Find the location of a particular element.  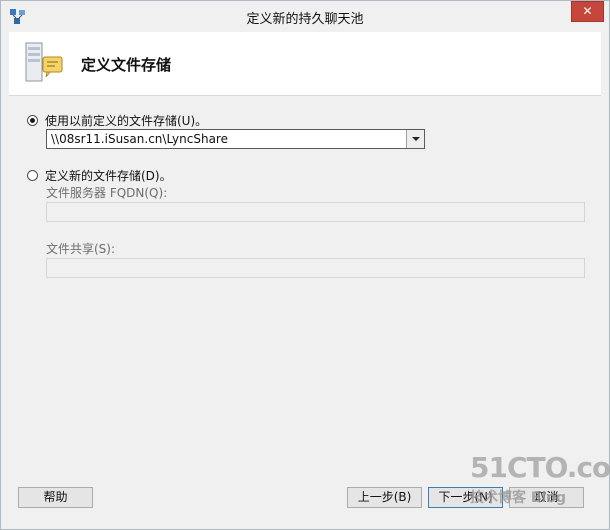

define-new-label: 定义新的文件存储(D)。 is located at coordinates (108, 176).